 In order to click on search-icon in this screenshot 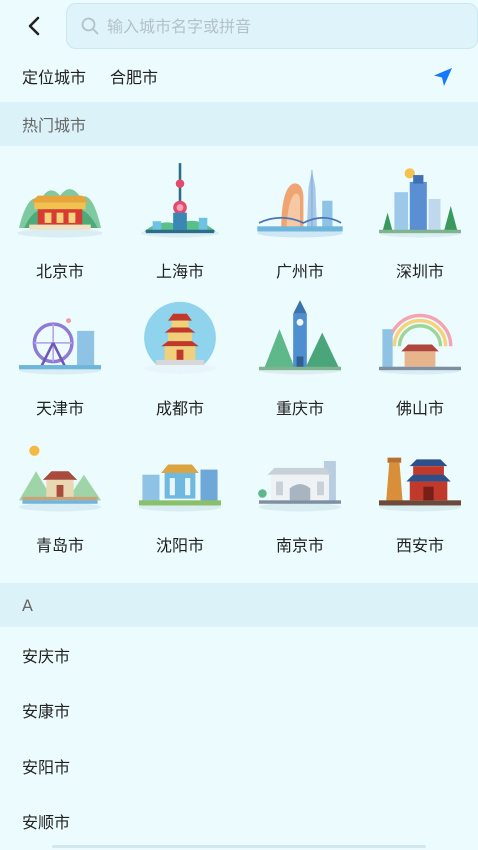, I will do `click(90, 26)`.